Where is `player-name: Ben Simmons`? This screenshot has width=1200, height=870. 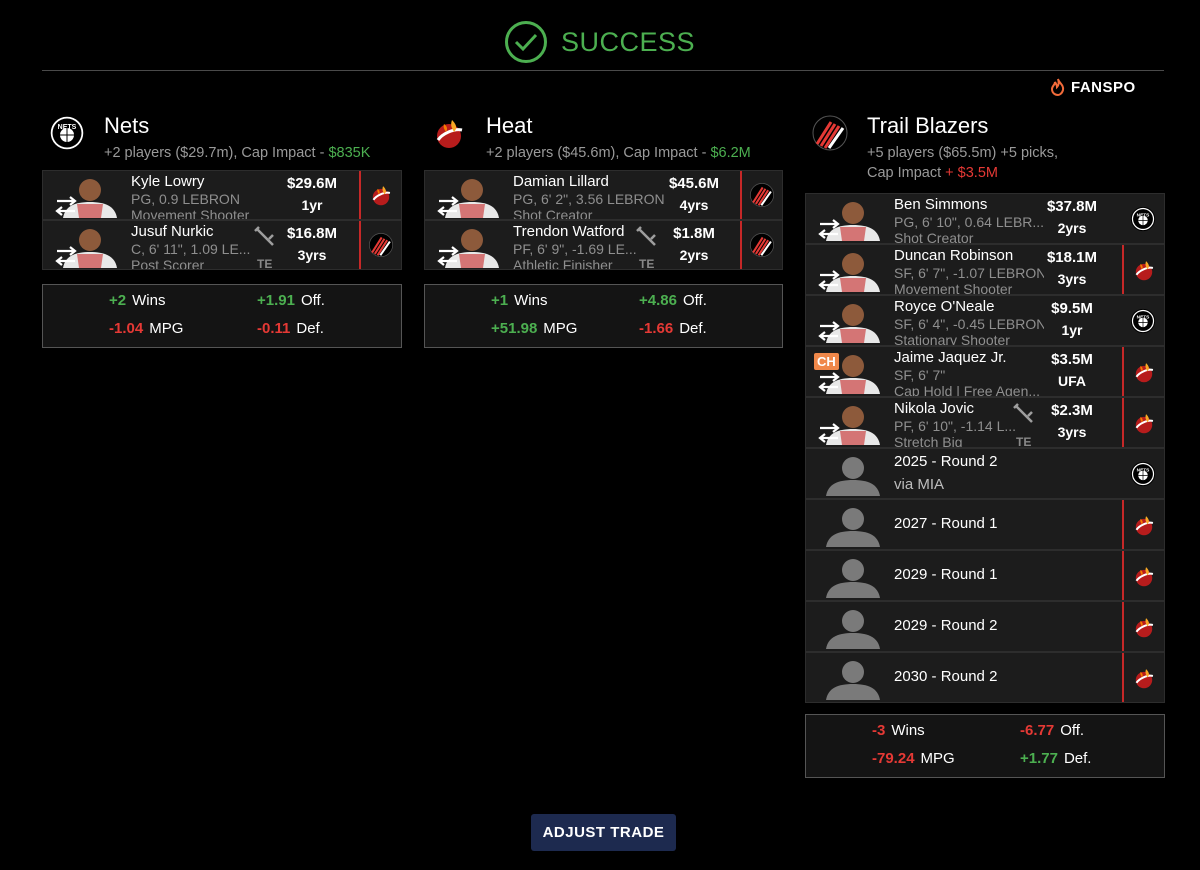
player-name: Ben Simmons is located at coordinates (940, 204).